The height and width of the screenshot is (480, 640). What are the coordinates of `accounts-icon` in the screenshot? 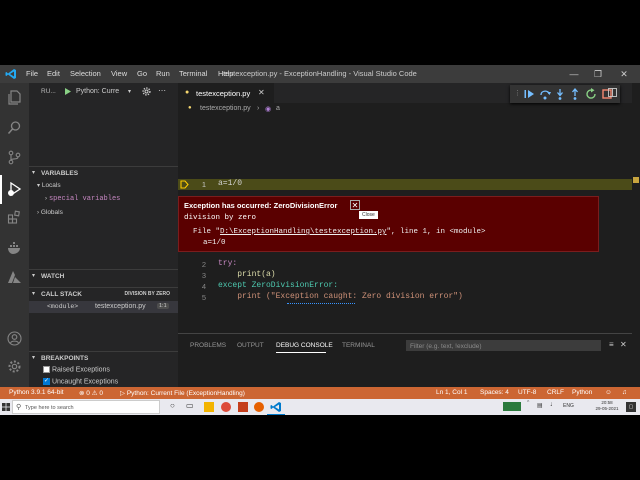 It's located at (14, 338).